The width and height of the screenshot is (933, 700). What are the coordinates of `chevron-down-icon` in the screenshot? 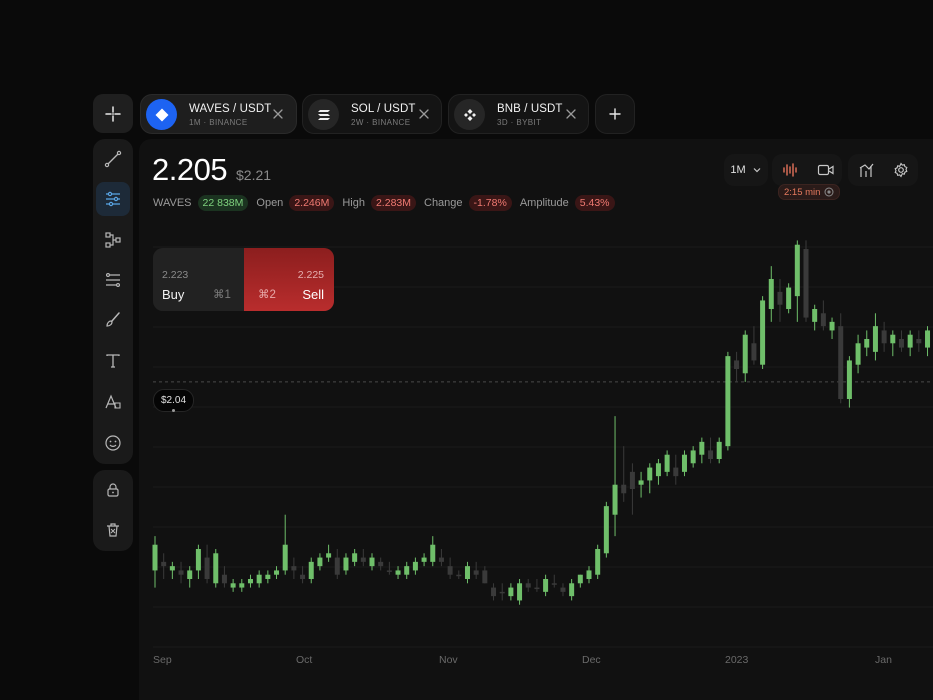 It's located at (757, 170).